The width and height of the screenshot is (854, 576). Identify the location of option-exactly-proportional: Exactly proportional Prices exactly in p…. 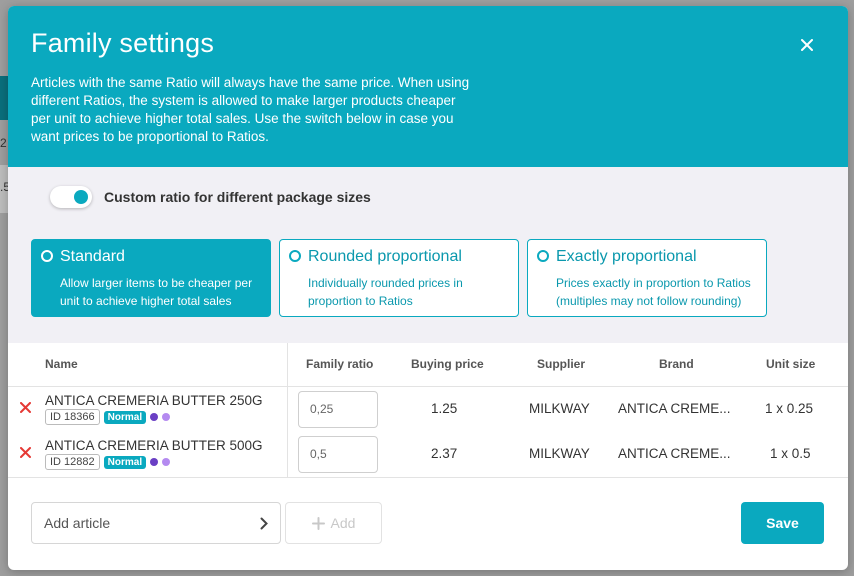
(647, 278).